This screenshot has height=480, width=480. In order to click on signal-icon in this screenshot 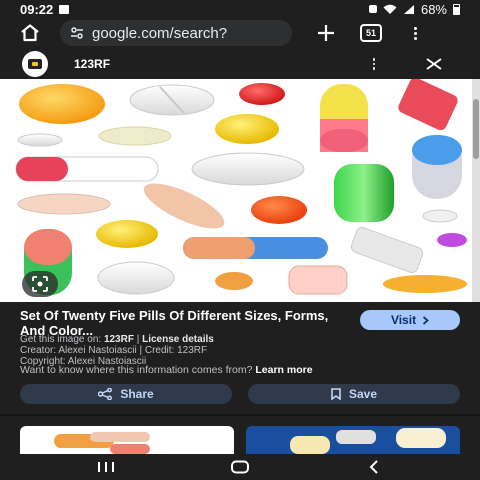, I will do `click(408, 9)`.